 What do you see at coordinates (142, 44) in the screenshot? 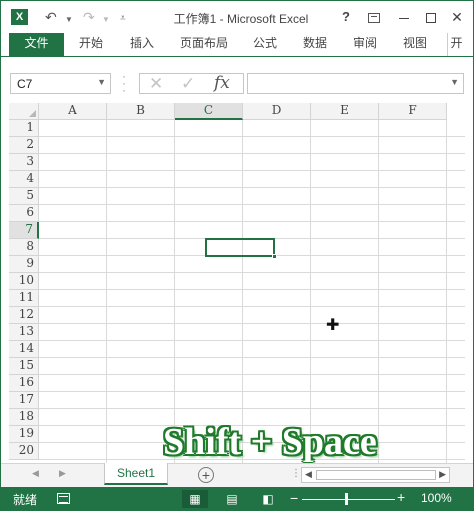
I see `tab-insert: 插入` at bounding box center [142, 44].